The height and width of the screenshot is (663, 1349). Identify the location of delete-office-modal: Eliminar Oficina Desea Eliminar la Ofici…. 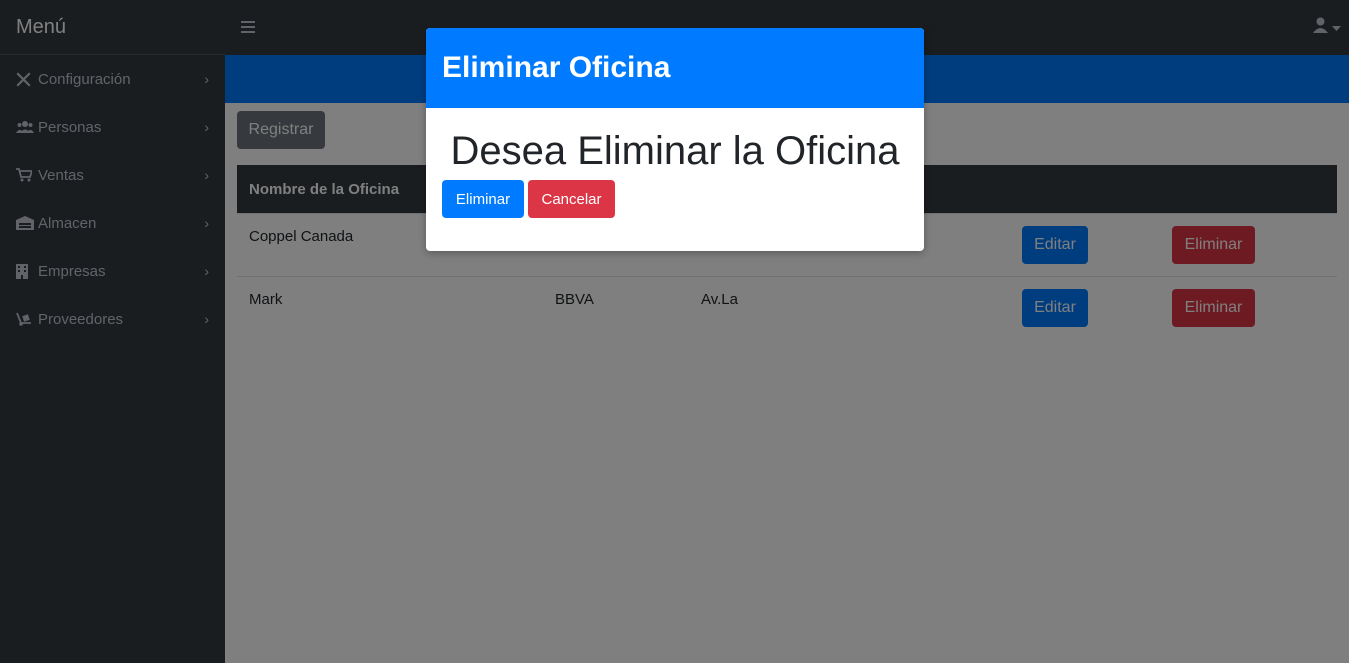
(675, 139).